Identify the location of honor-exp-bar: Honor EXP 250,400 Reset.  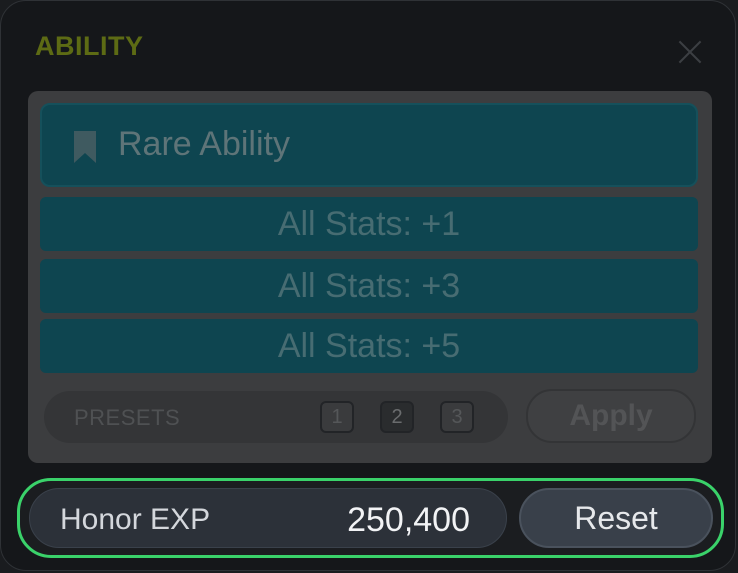
(370, 518).